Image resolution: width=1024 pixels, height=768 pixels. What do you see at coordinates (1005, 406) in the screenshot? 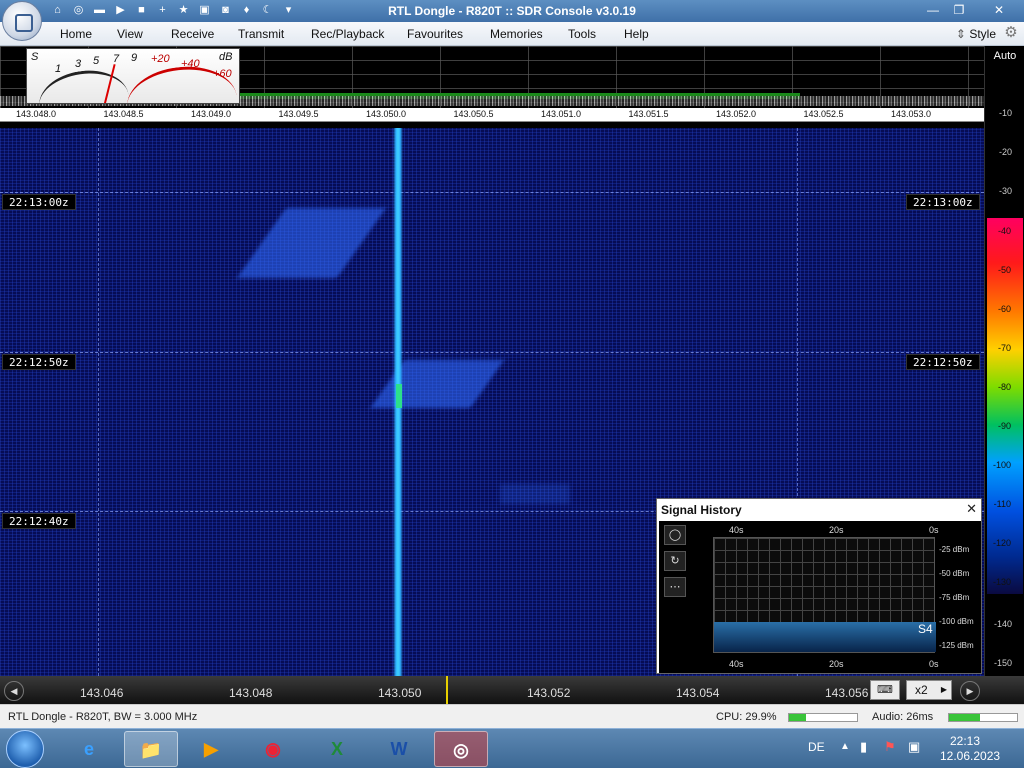
I see `color-scale: -40 -50 -60 -70 -80 -90 -100 -110 -120 -130` at bounding box center [1005, 406].